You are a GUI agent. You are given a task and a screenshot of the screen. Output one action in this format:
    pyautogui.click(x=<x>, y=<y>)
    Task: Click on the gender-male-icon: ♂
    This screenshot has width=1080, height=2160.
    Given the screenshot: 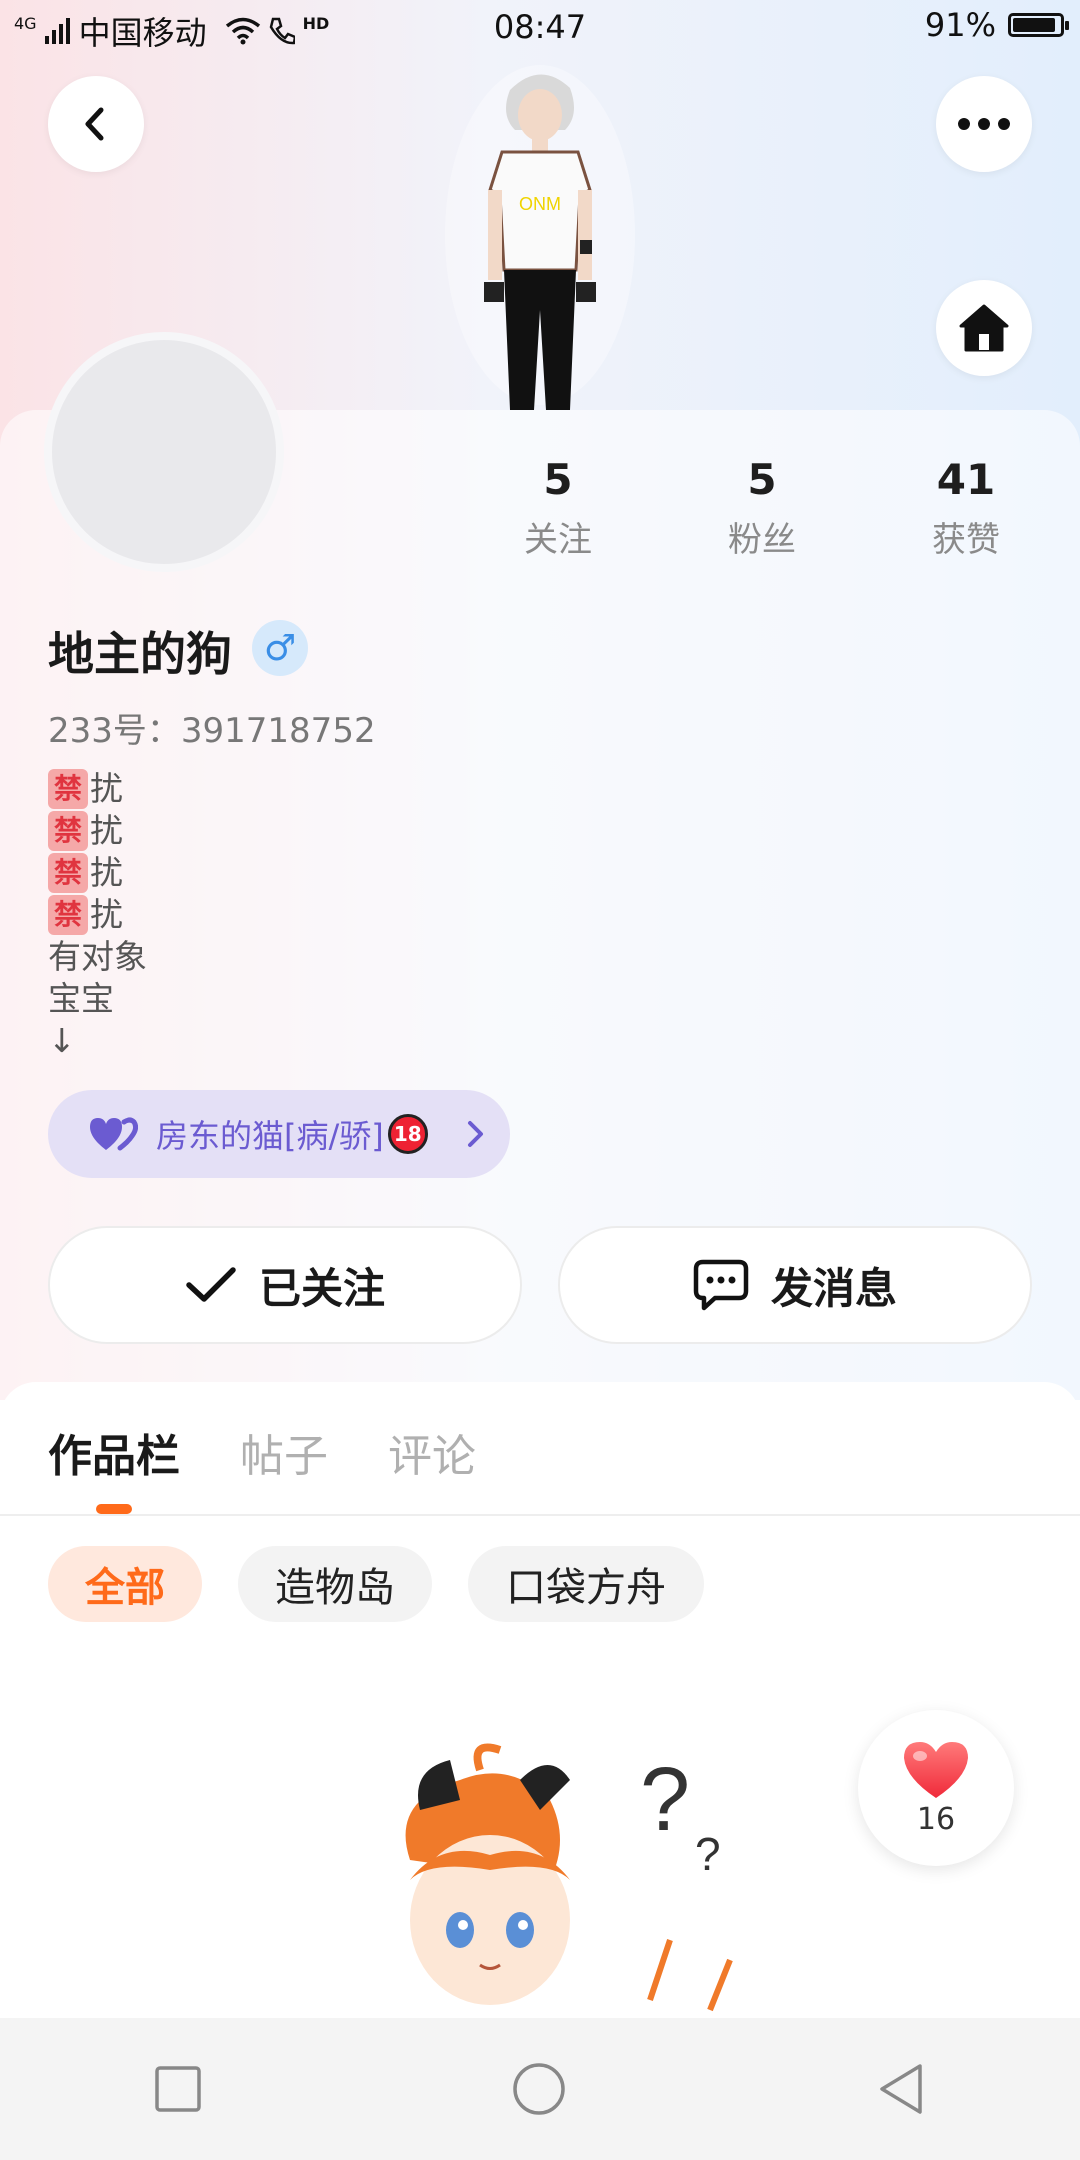 What is the action you would take?
    pyautogui.click(x=280, y=648)
    